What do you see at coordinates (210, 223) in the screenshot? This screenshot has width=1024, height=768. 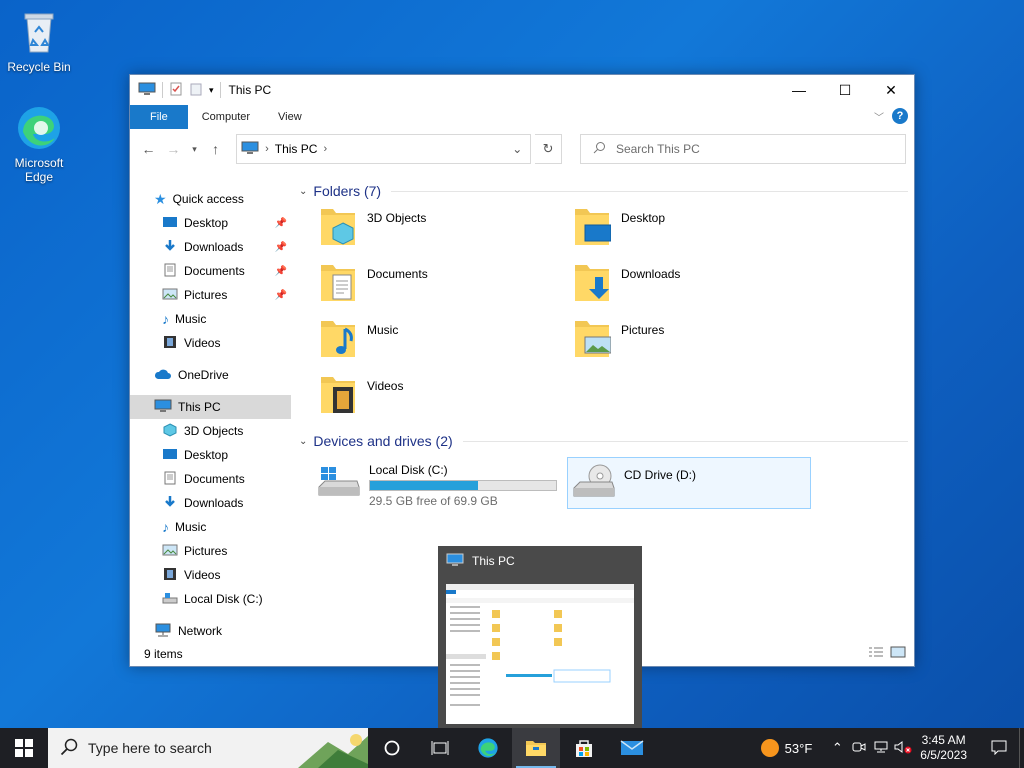 I see `sidebar-item-desktop: Desktop 📌` at bounding box center [210, 223].